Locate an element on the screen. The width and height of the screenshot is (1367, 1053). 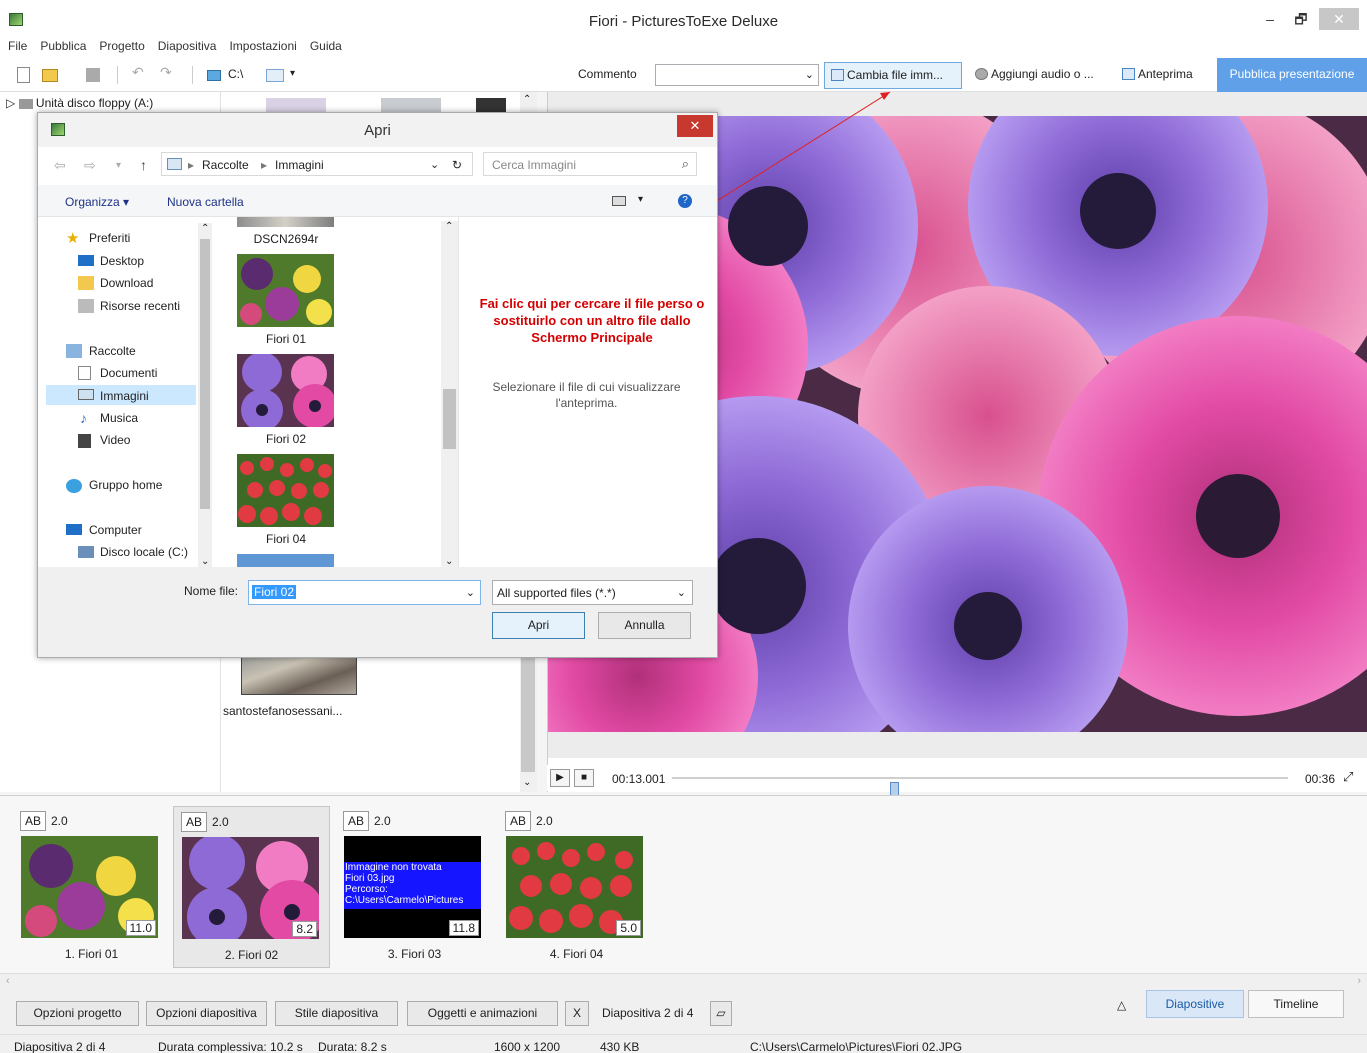
slide-thumbnail: 11.0 is located at coordinates (89, 887).